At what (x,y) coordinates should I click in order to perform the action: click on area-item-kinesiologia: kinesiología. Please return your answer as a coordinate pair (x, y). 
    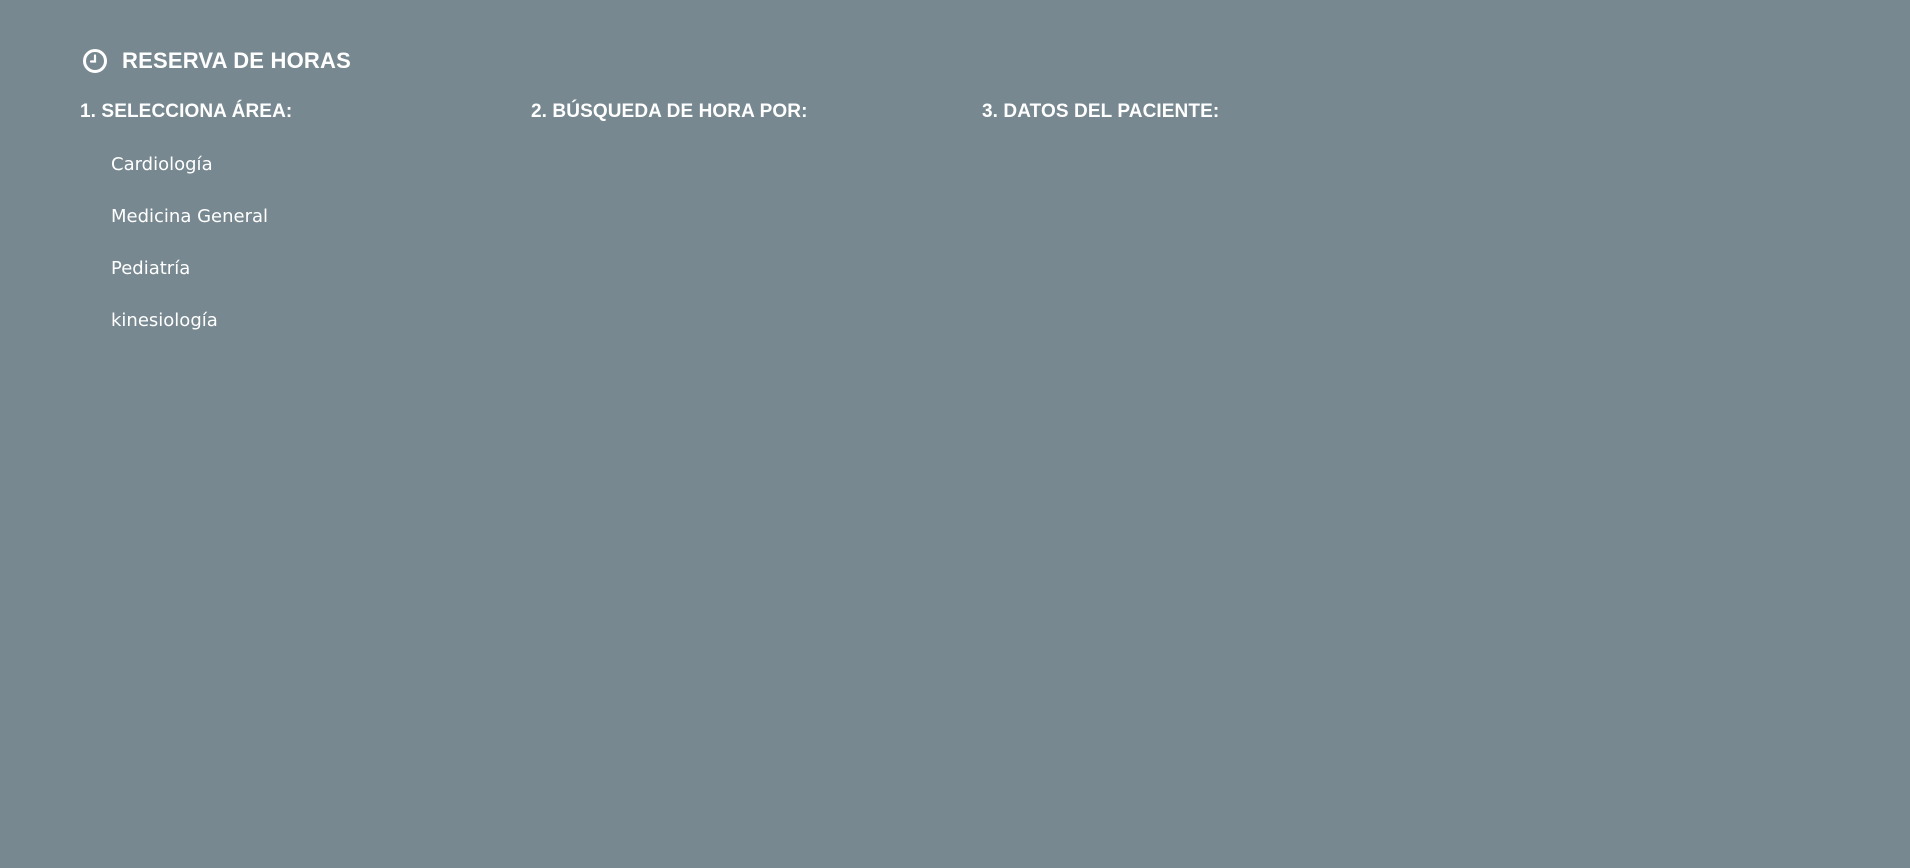
    Looking at the image, I should click on (189, 334).